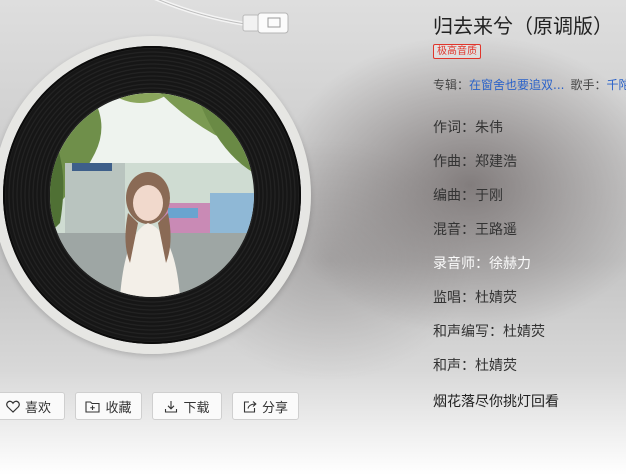 This screenshot has height=475, width=626. What do you see at coordinates (13, 406) in the screenshot?
I see `heart-icon` at bounding box center [13, 406].